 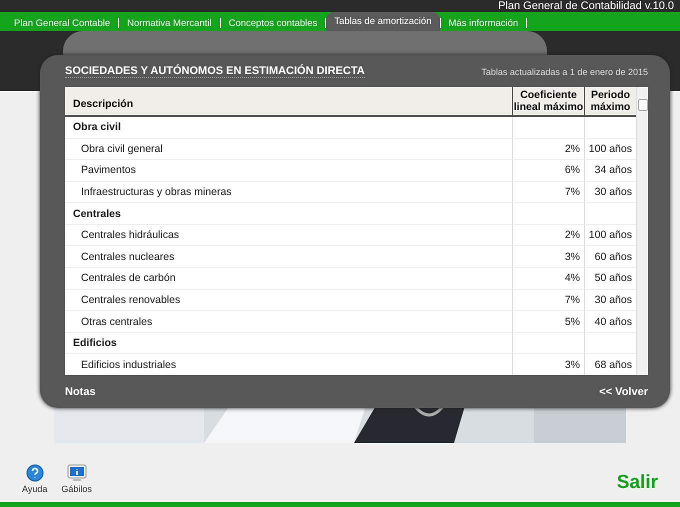 I want to click on app-title: Plan General de Contabilidad v.10.0, so click(x=586, y=6).